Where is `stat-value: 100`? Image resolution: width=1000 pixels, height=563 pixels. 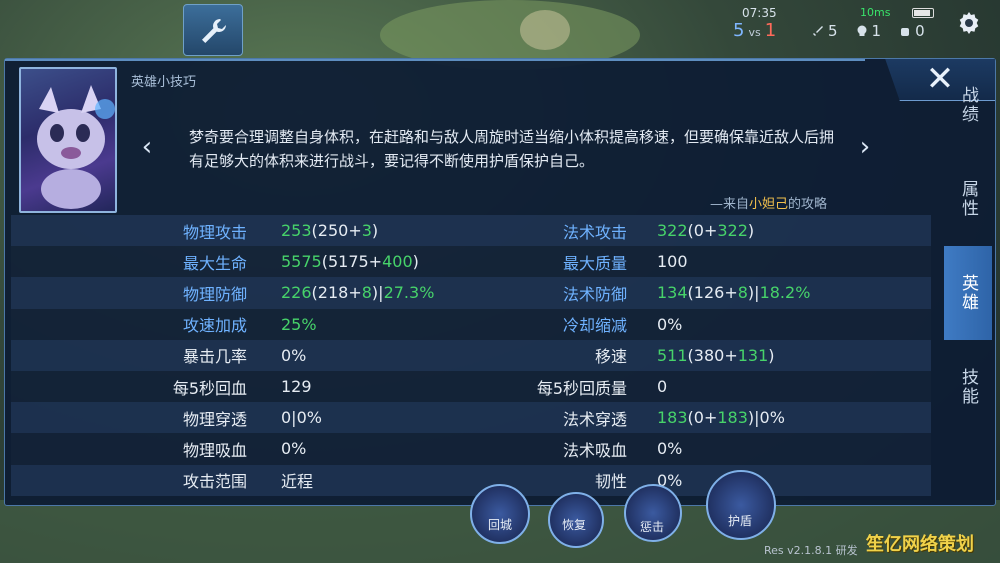
stat-value: 100 is located at coordinates (672, 262).